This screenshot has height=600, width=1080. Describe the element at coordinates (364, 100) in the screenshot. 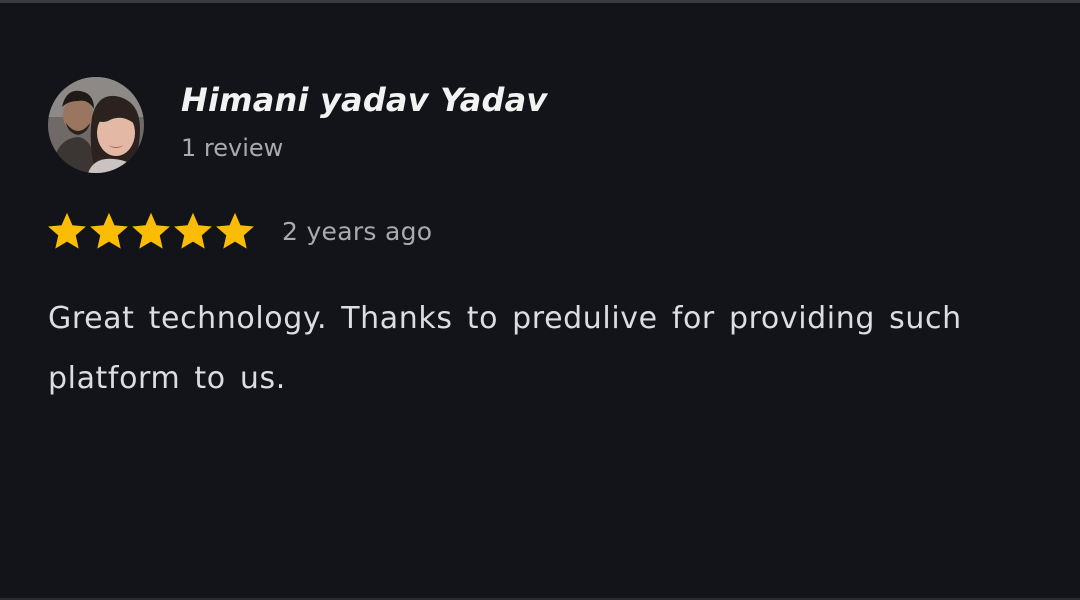

I see `reviewer-name: Himani yadav Yadav` at that location.